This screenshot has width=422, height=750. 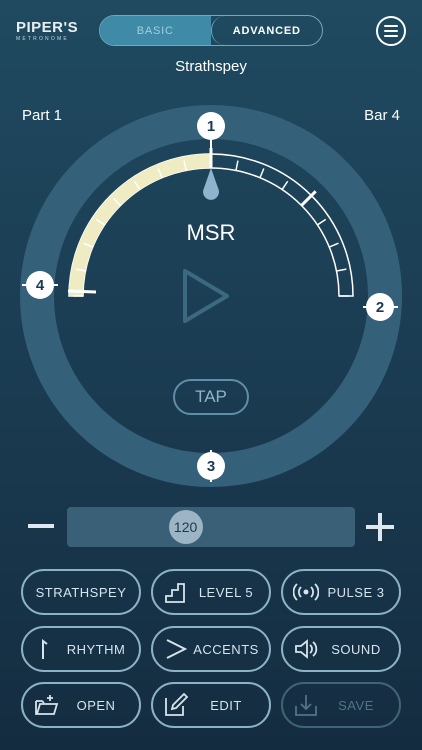 What do you see at coordinates (356, 592) in the screenshot?
I see `button-label: PULSE 3` at bounding box center [356, 592].